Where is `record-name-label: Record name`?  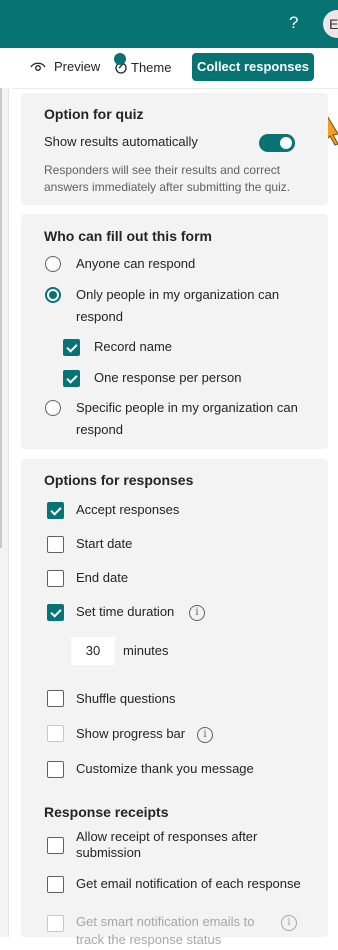 record-name-label: Record name is located at coordinates (133, 346).